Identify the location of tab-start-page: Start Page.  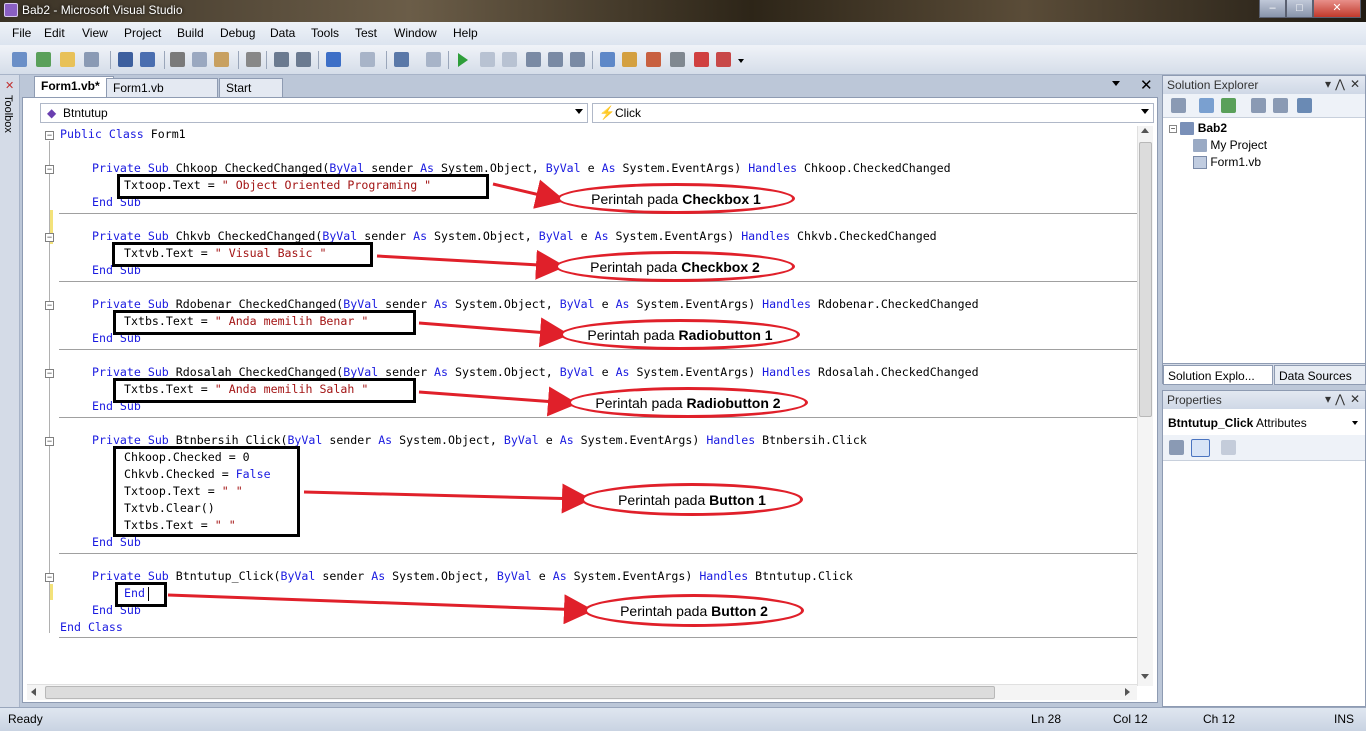
(251, 93).